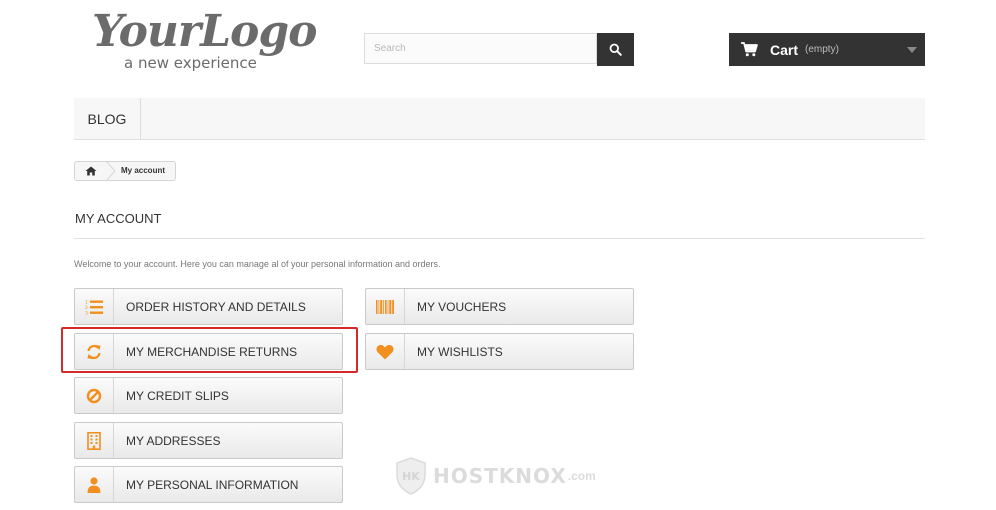  What do you see at coordinates (94, 395) in the screenshot?
I see `ban-icon` at bounding box center [94, 395].